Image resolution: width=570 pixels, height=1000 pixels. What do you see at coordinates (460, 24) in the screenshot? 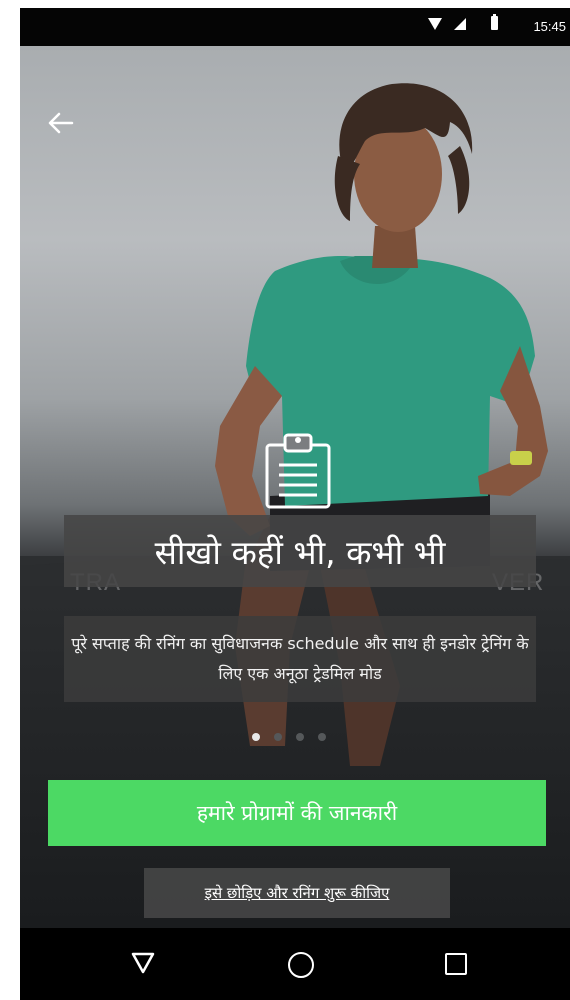
I see `signal-icon` at bounding box center [460, 24].